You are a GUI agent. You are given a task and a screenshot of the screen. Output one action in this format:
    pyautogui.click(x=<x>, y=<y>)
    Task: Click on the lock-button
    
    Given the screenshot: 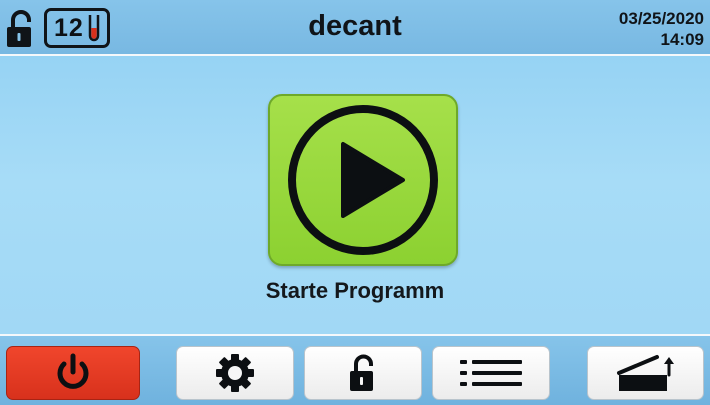 What is the action you would take?
    pyautogui.click(x=363, y=373)
    